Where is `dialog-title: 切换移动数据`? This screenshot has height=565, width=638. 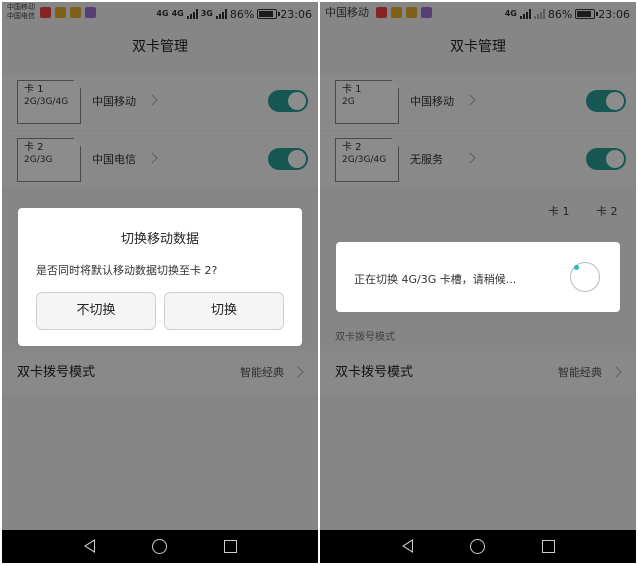
dialog-title: 切换移动数据 is located at coordinates (159, 239).